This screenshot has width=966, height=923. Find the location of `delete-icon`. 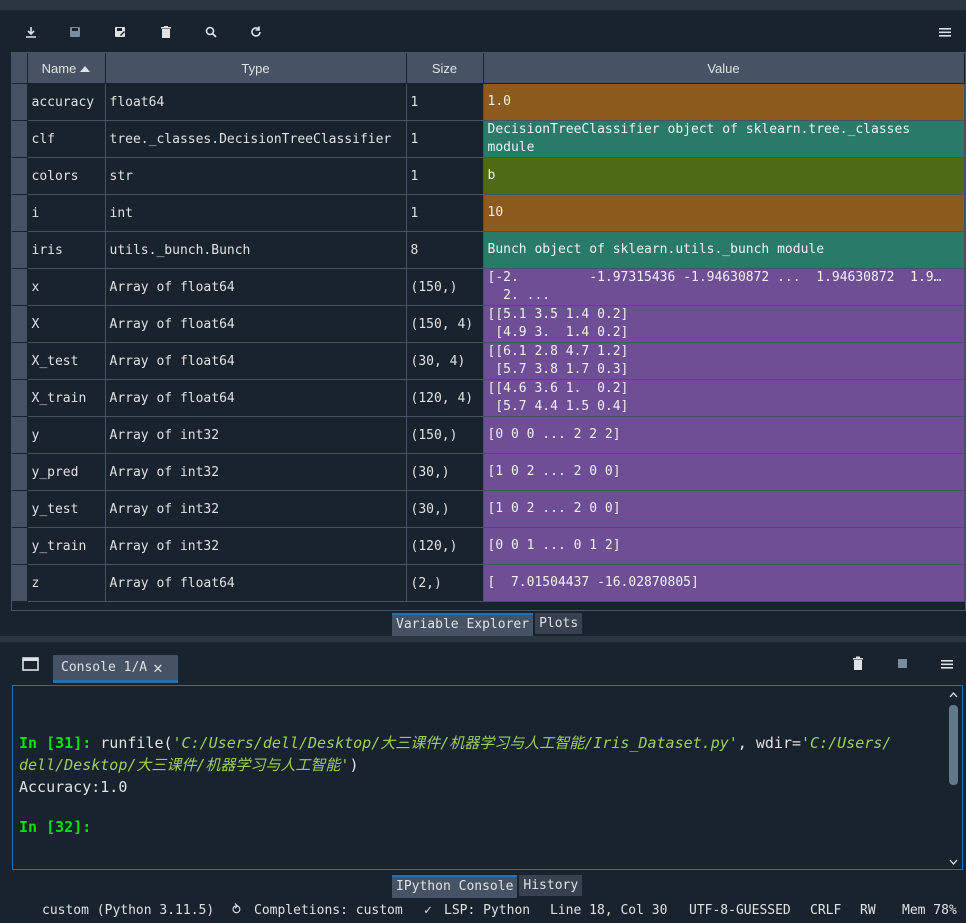

delete-icon is located at coordinates (166, 32).